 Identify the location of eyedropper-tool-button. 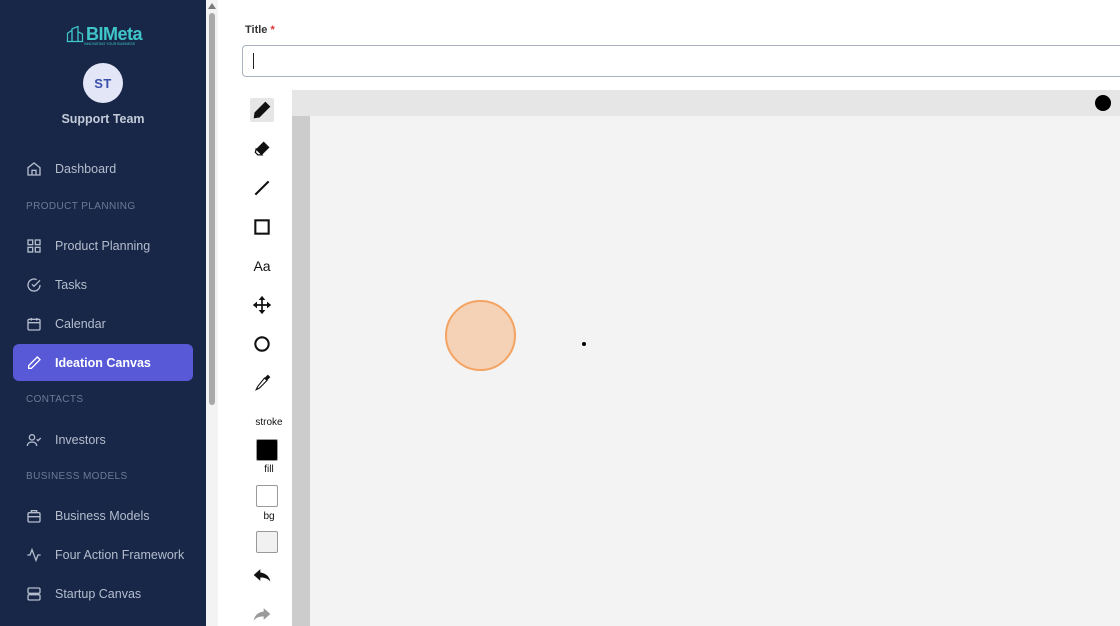
(262, 383).